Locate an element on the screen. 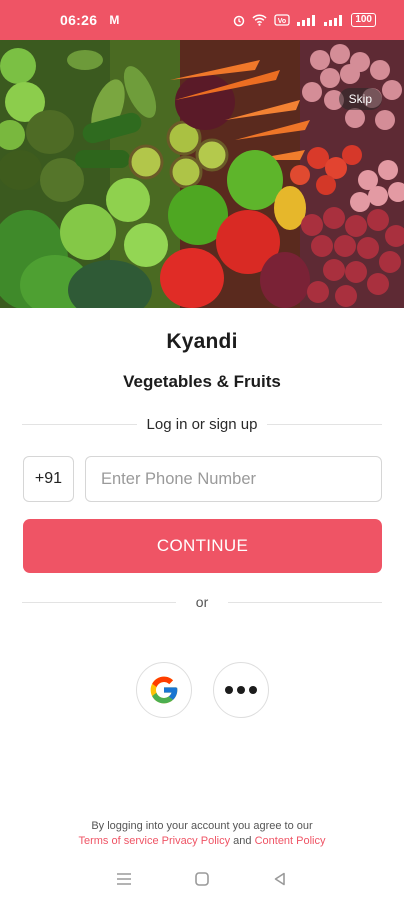 The width and height of the screenshot is (404, 900). back-icon is located at coordinates (279, 879).